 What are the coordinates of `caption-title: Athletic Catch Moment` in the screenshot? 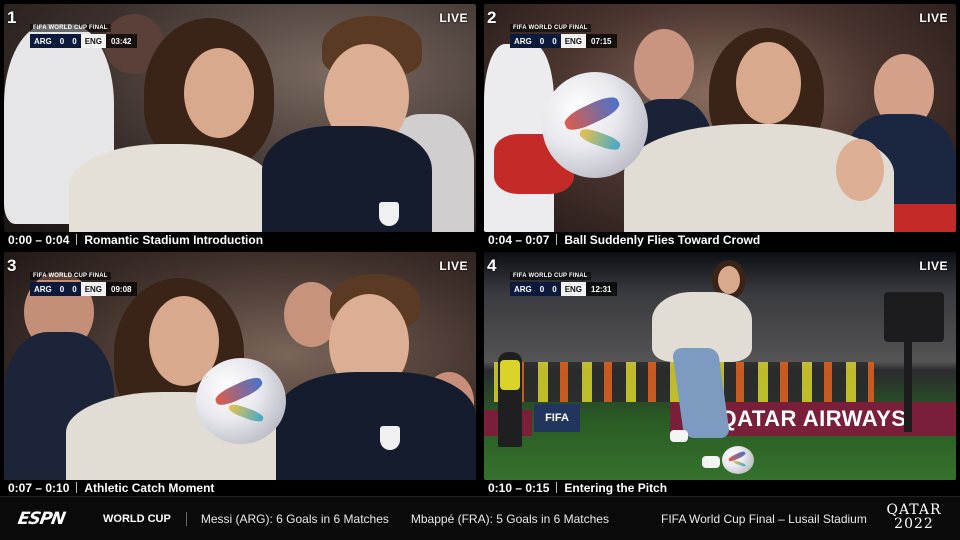 It's located at (149, 488).